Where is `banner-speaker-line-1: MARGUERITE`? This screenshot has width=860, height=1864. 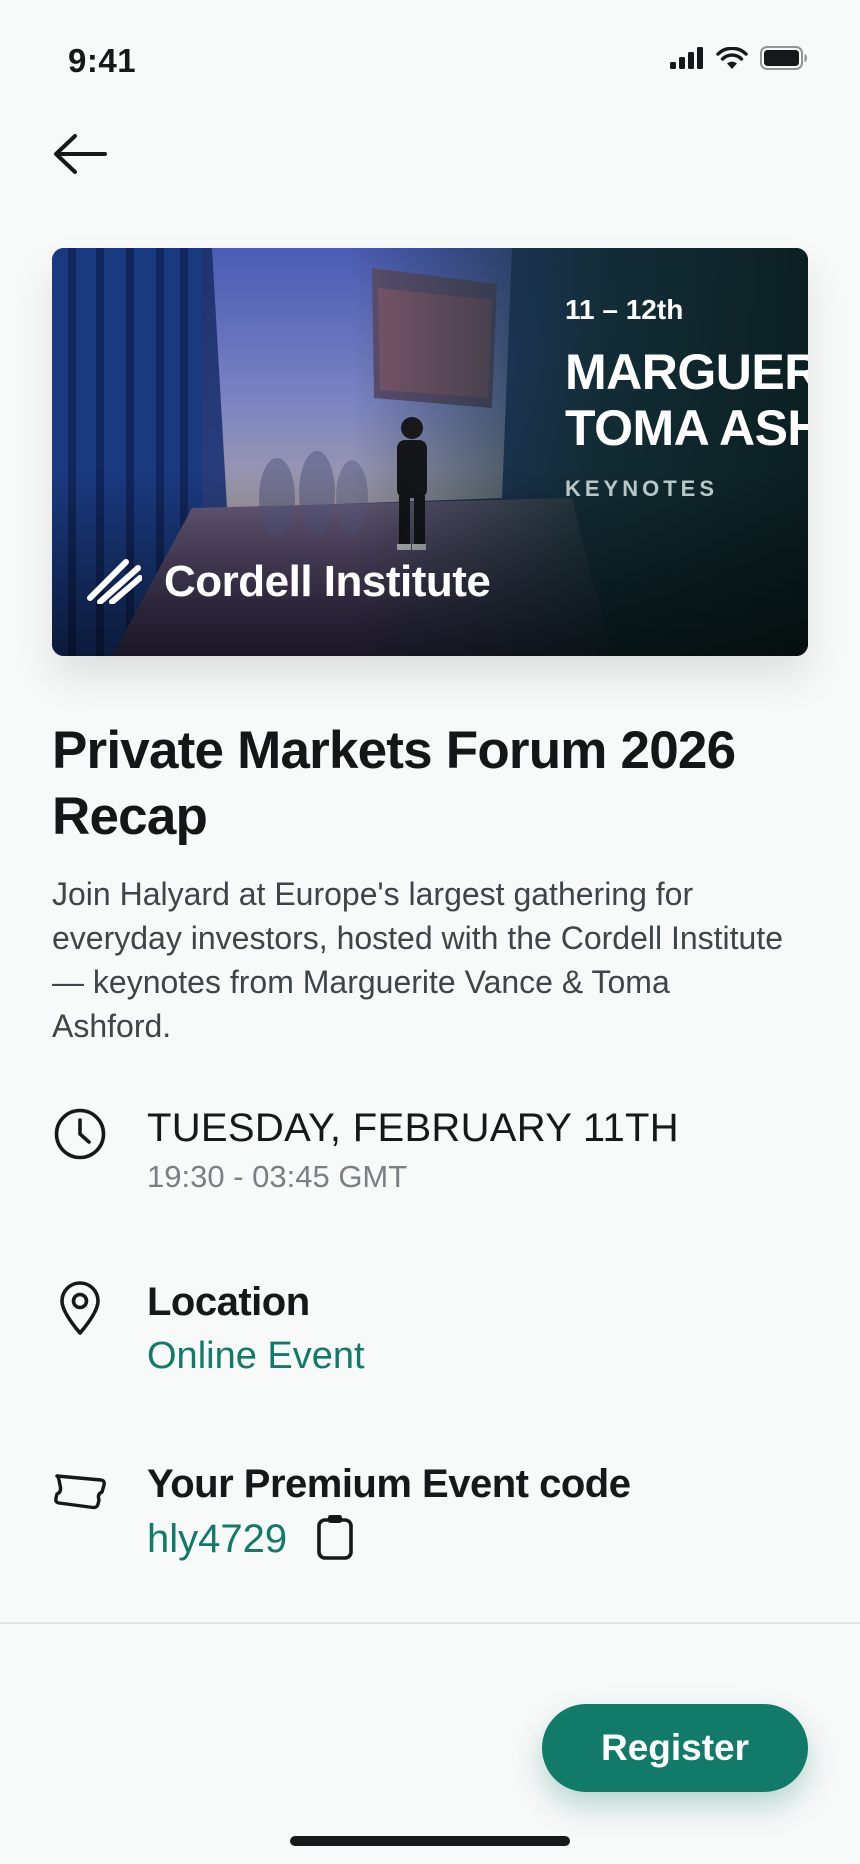
banner-speaker-line-1: MARGUERITE is located at coordinates (686, 372).